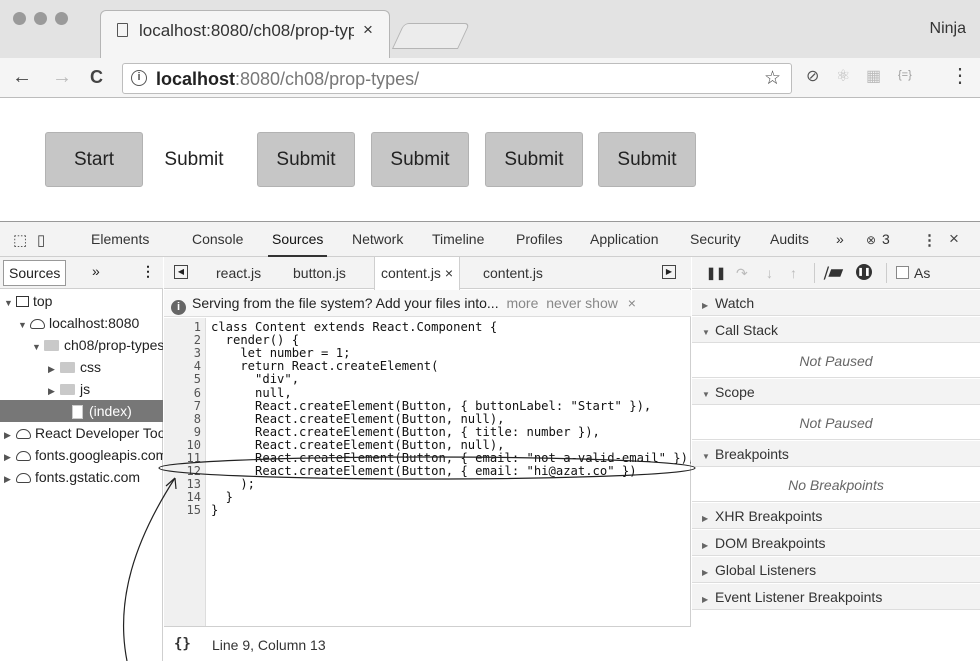 The image size is (980, 661). I want to click on editor-tab-button-js: button.js, so click(319, 273).